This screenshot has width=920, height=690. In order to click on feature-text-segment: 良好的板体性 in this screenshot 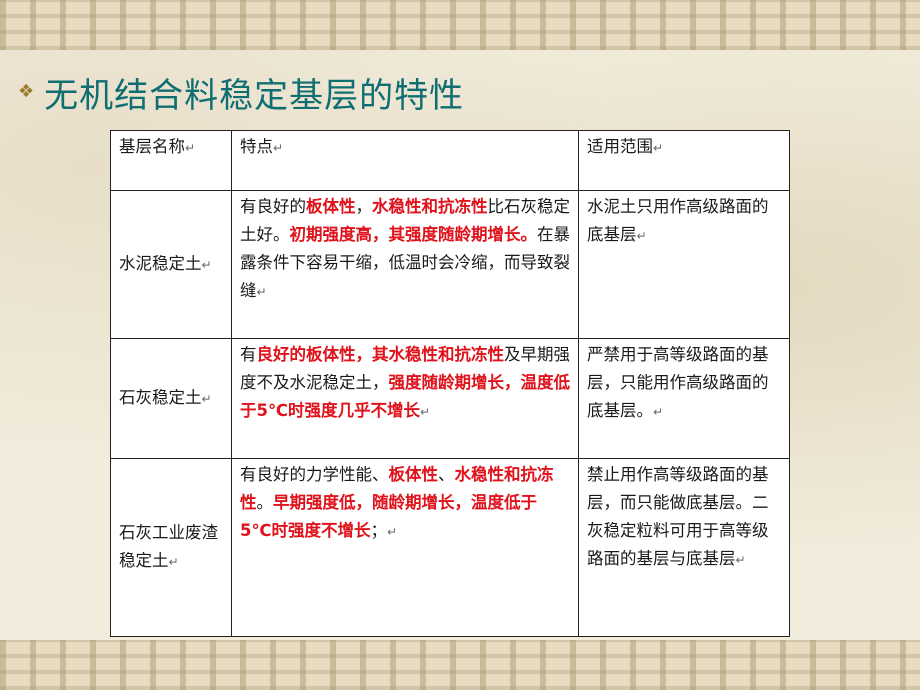, I will do `click(306, 354)`.